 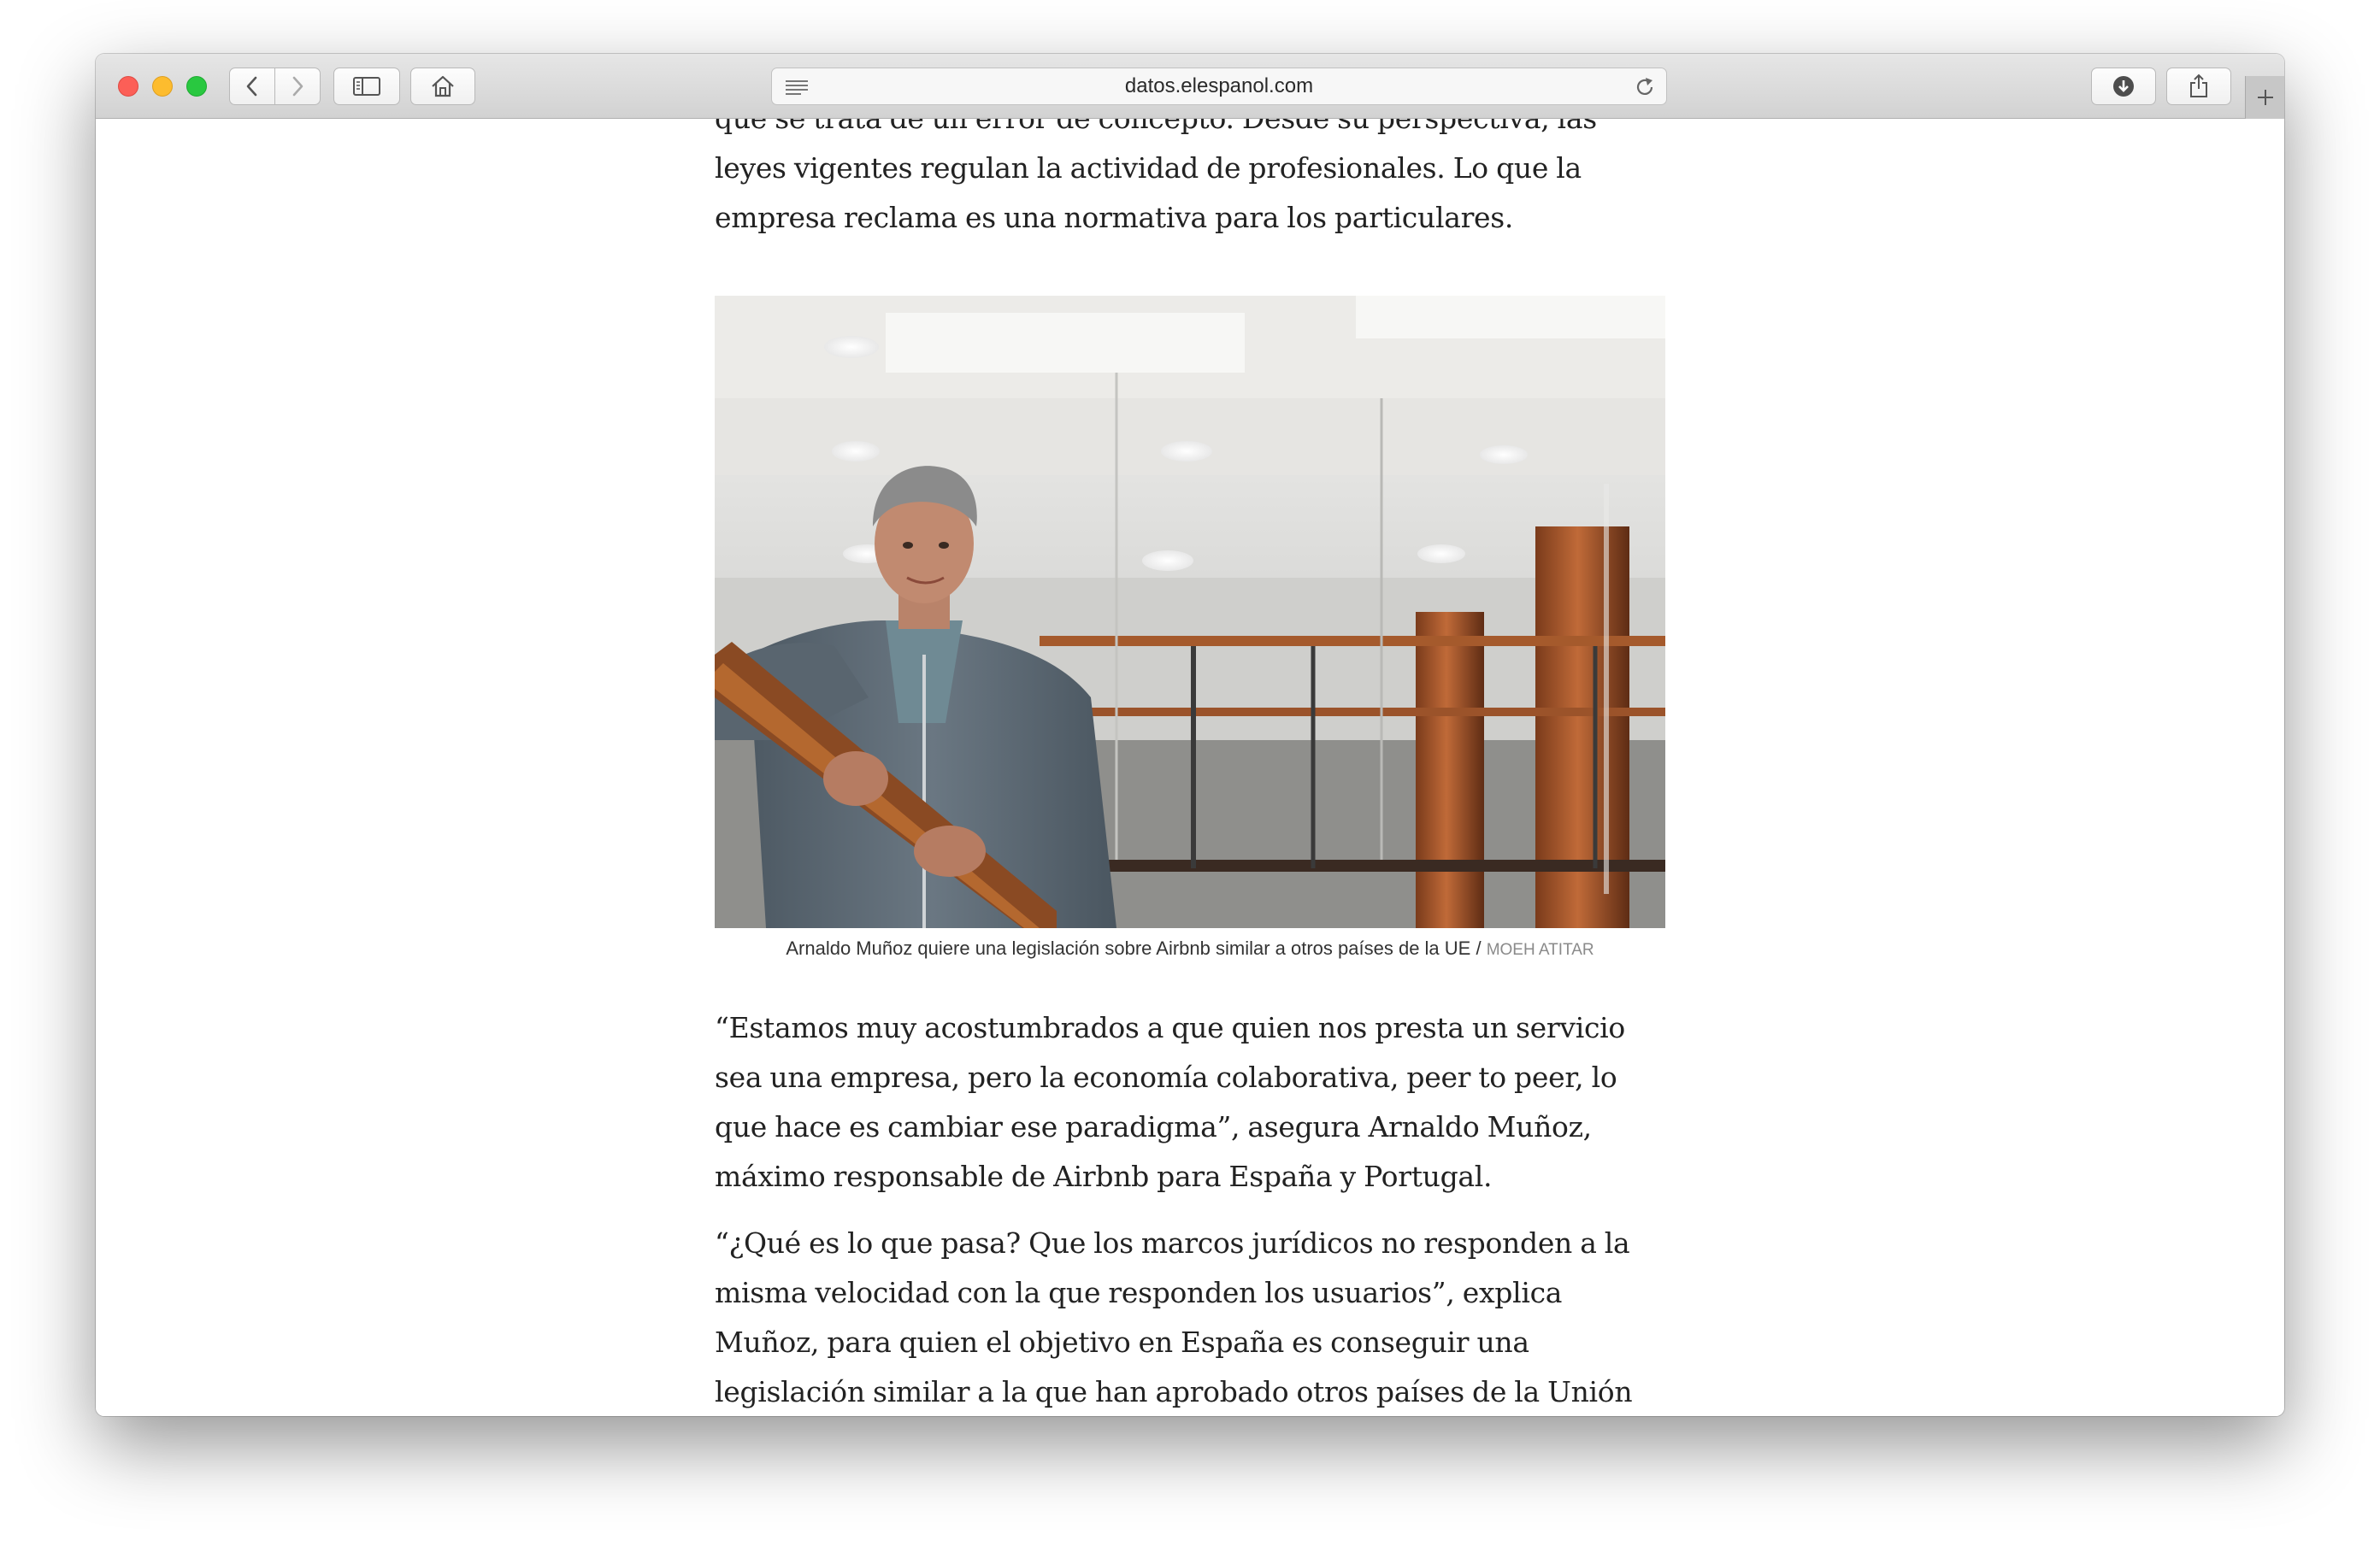 I want to click on home-icon, so click(x=443, y=86).